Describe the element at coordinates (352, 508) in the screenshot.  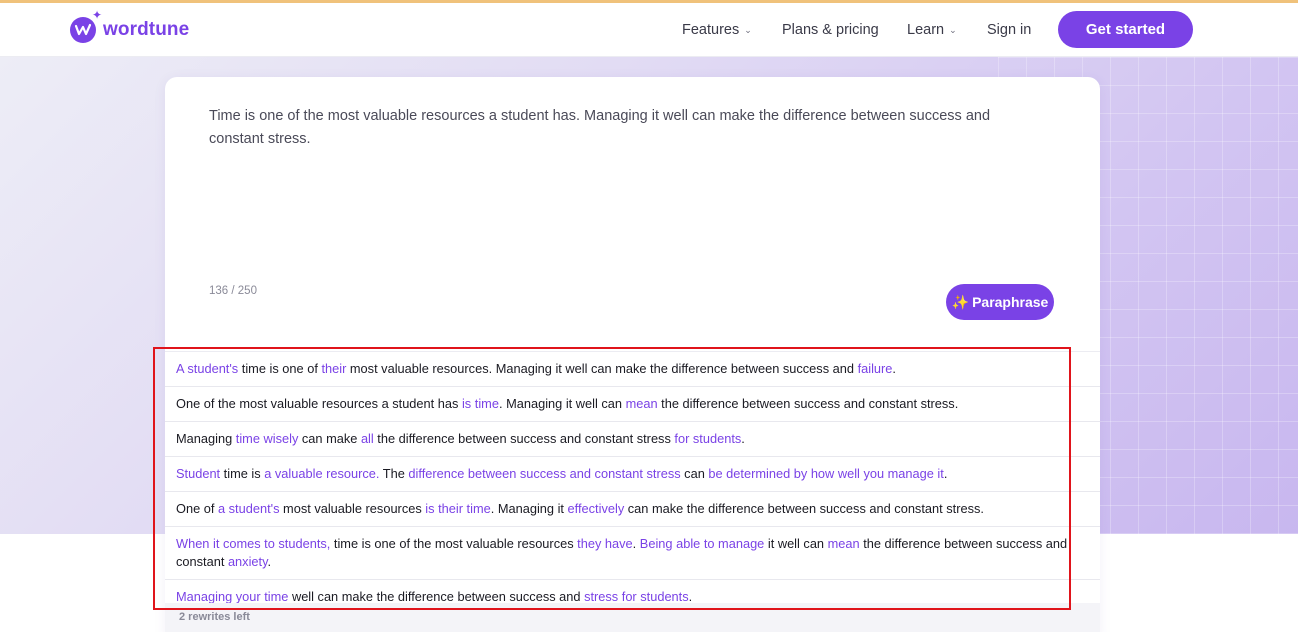
I see `rewrite-text: most valuable resources` at that location.